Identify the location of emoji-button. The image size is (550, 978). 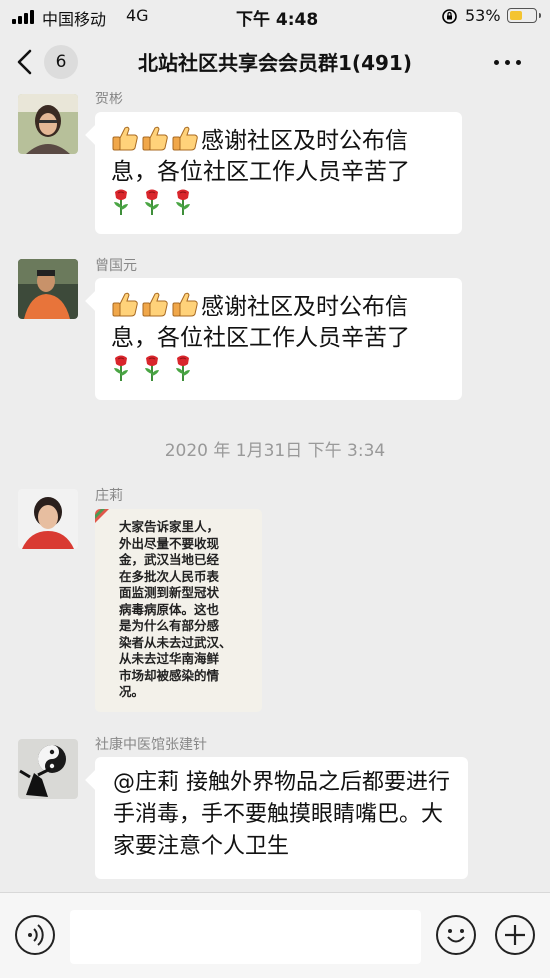
(456, 935).